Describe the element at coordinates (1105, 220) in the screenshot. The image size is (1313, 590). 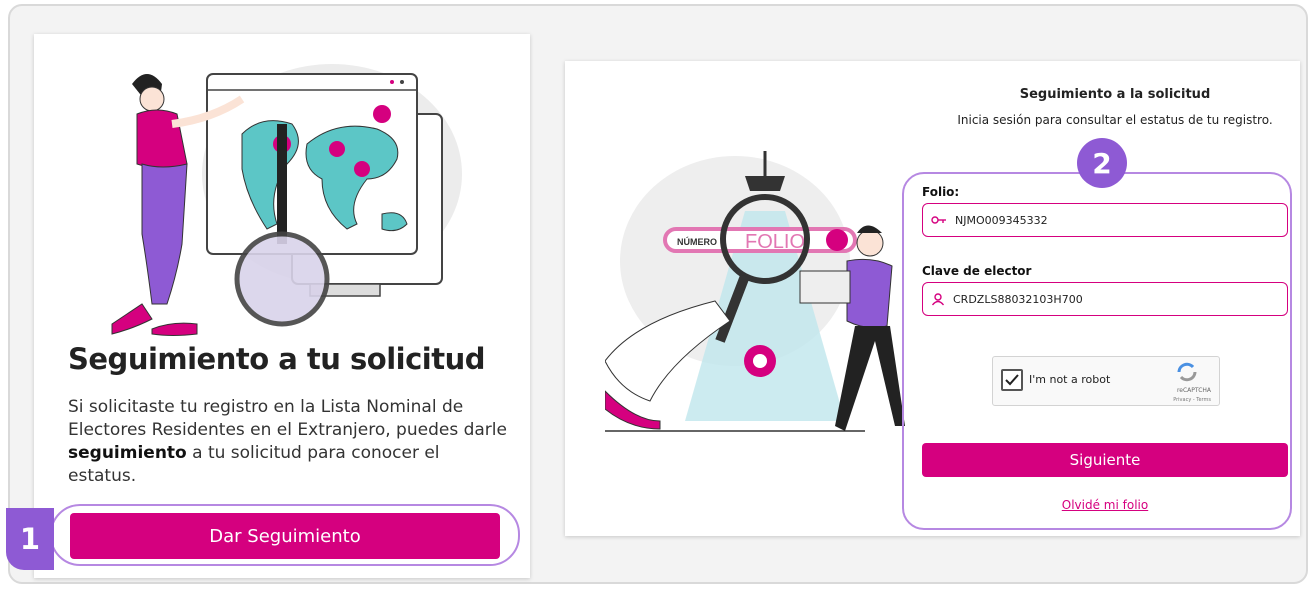
I see `folio-input: NJMO009345332` at that location.